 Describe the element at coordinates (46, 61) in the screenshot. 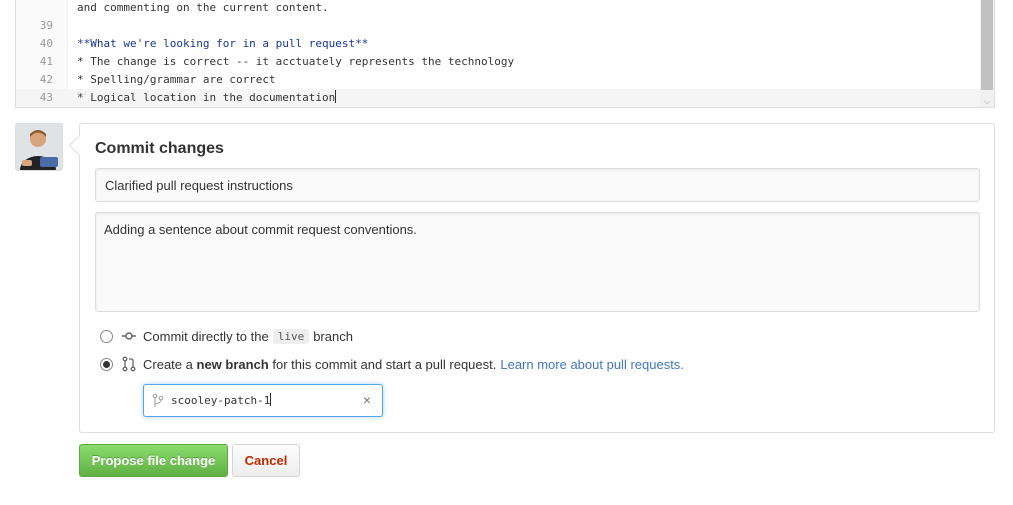

I see `line-number: 41` at that location.